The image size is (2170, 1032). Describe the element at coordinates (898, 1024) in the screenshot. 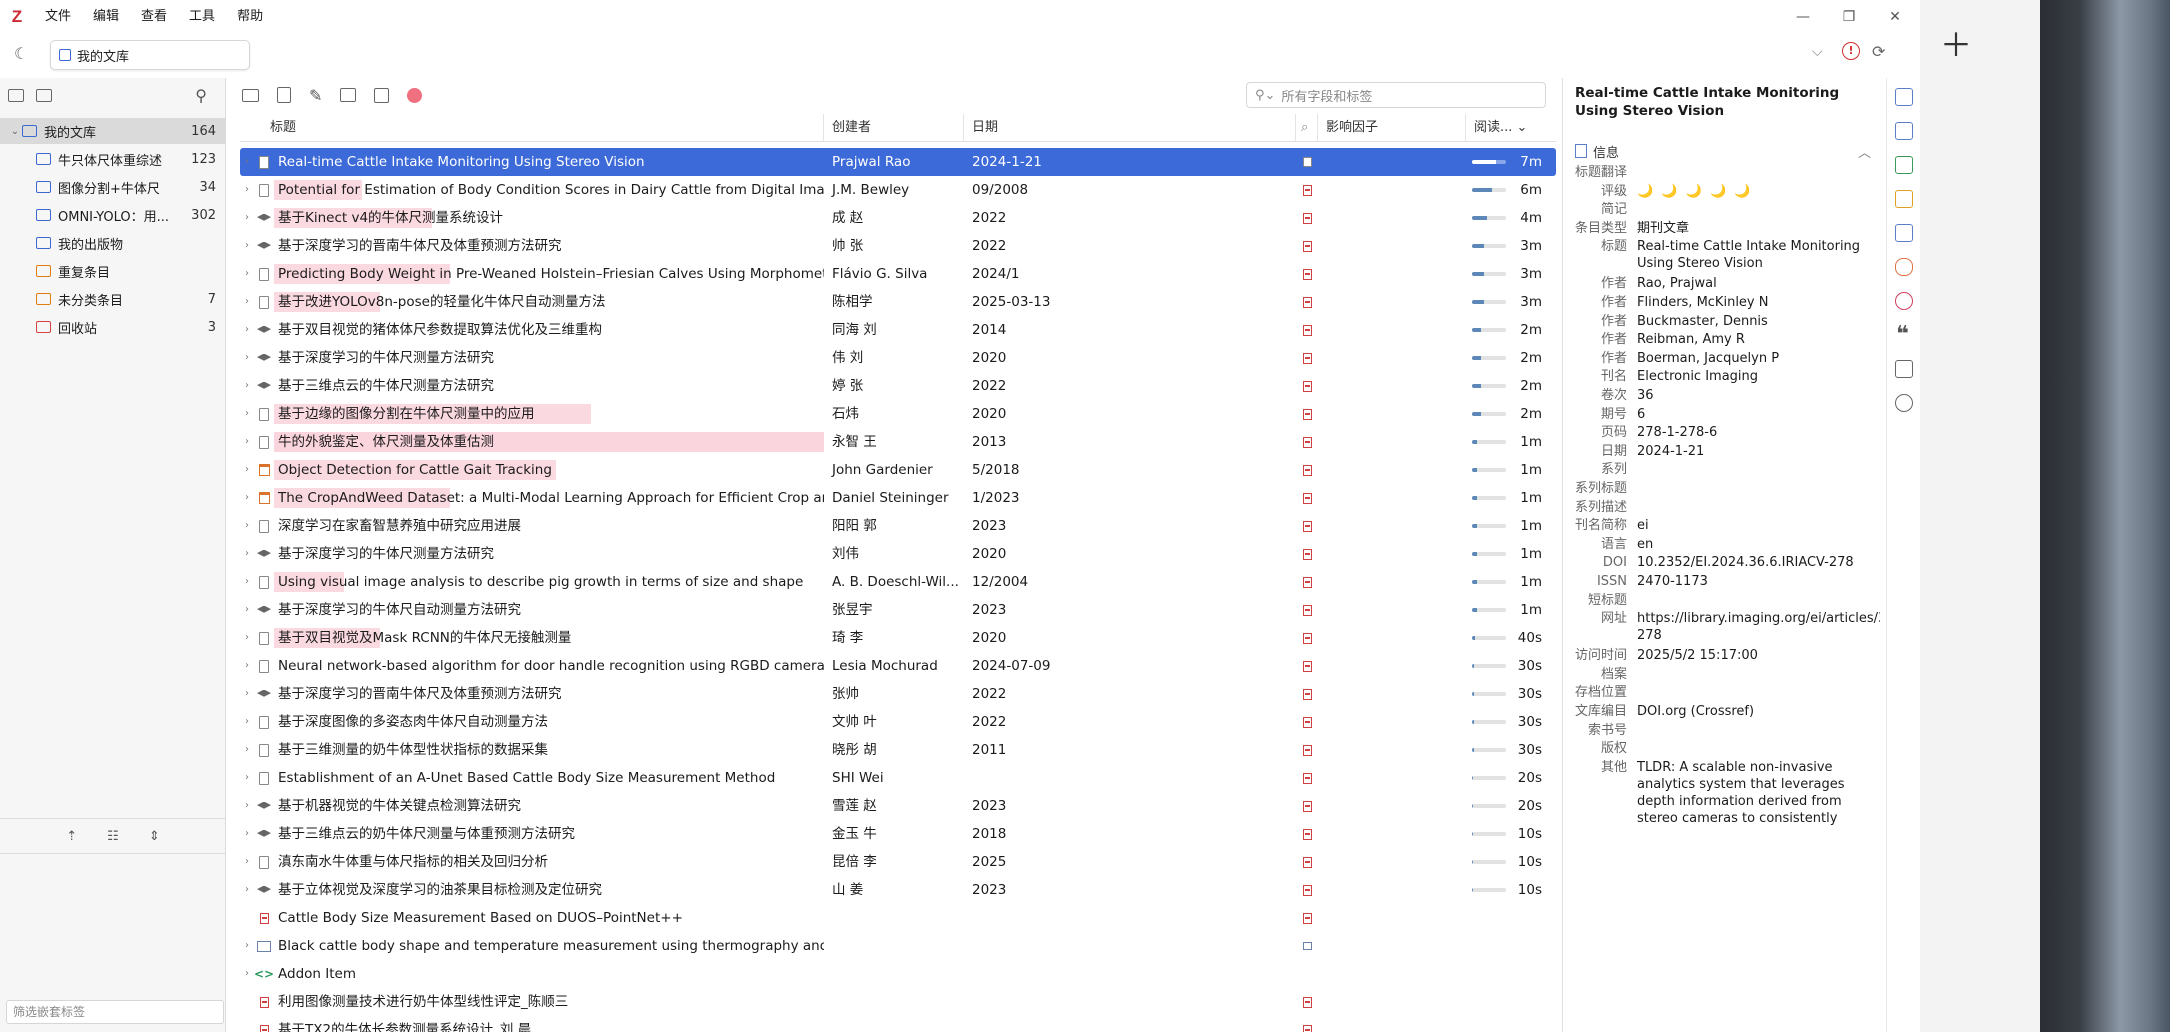

I see `table-row: 基于TX2的牛体长参数测量系统设计_刘 晨` at that location.